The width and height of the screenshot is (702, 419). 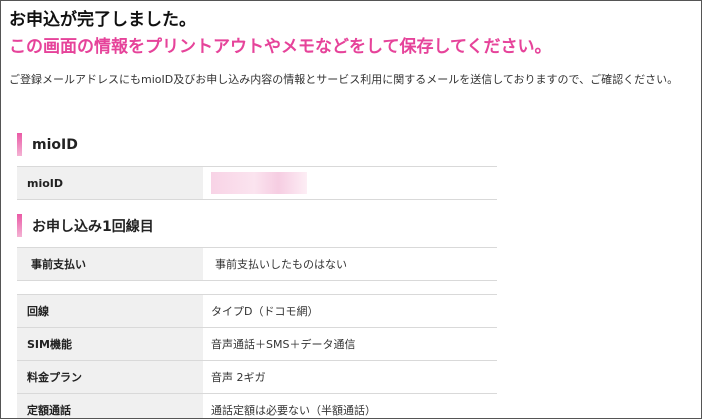 I want to click on table-row: mioID, so click(x=257, y=183).